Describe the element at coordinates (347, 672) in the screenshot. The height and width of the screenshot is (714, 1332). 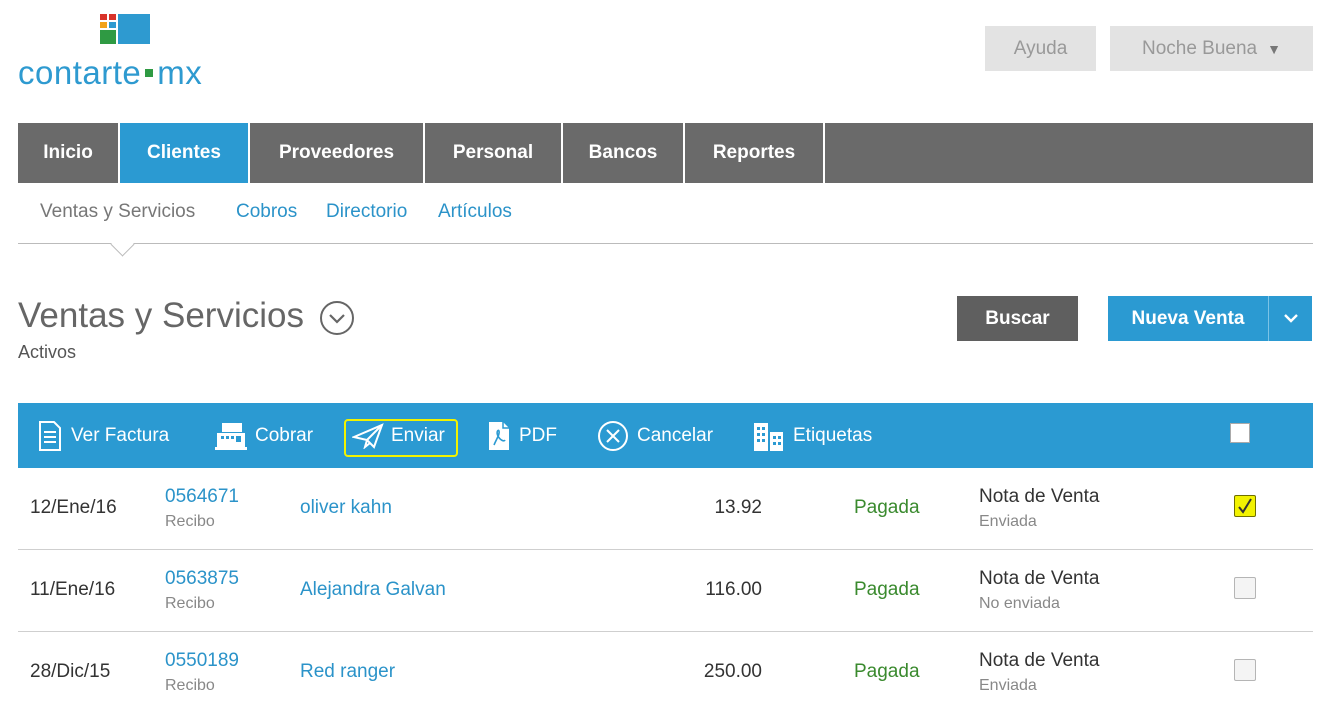
I see `row-client-link: Red ranger` at that location.